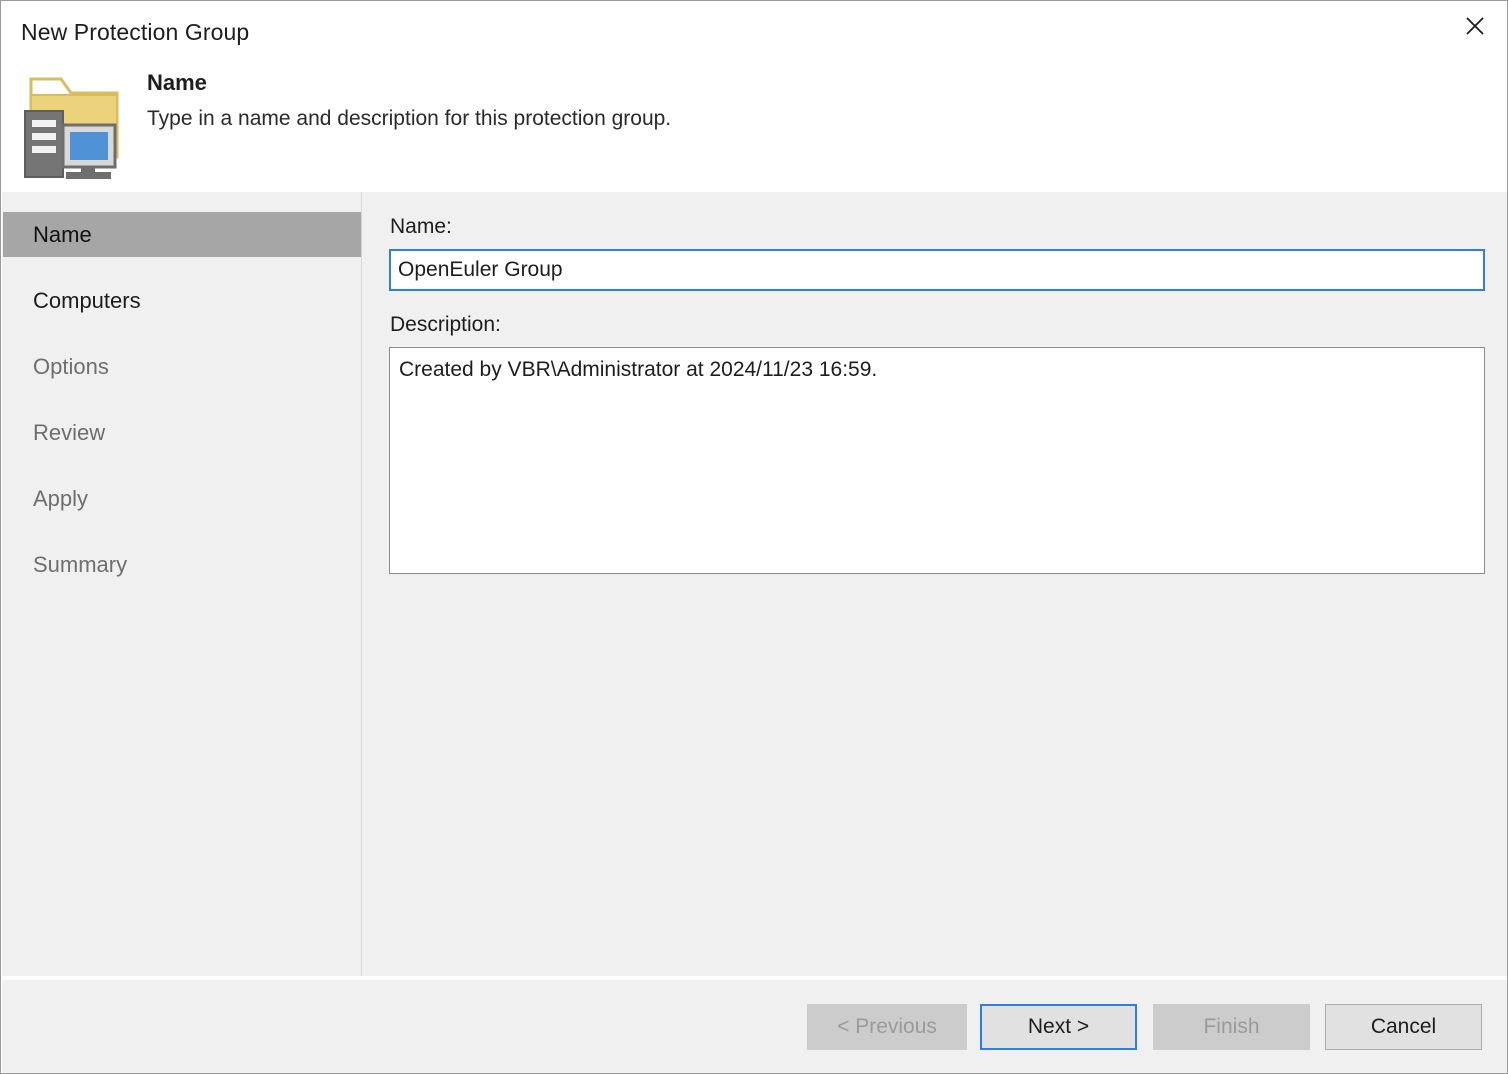 The height and width of the screenshot is (1074, 1508). I want to click on sidebar-item-apply: Apply, so click(182, 498).